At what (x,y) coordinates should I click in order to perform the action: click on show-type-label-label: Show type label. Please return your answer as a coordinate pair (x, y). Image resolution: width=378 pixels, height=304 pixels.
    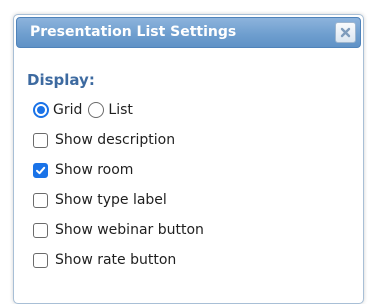
    Looking at the image, I should click on (111, 200).